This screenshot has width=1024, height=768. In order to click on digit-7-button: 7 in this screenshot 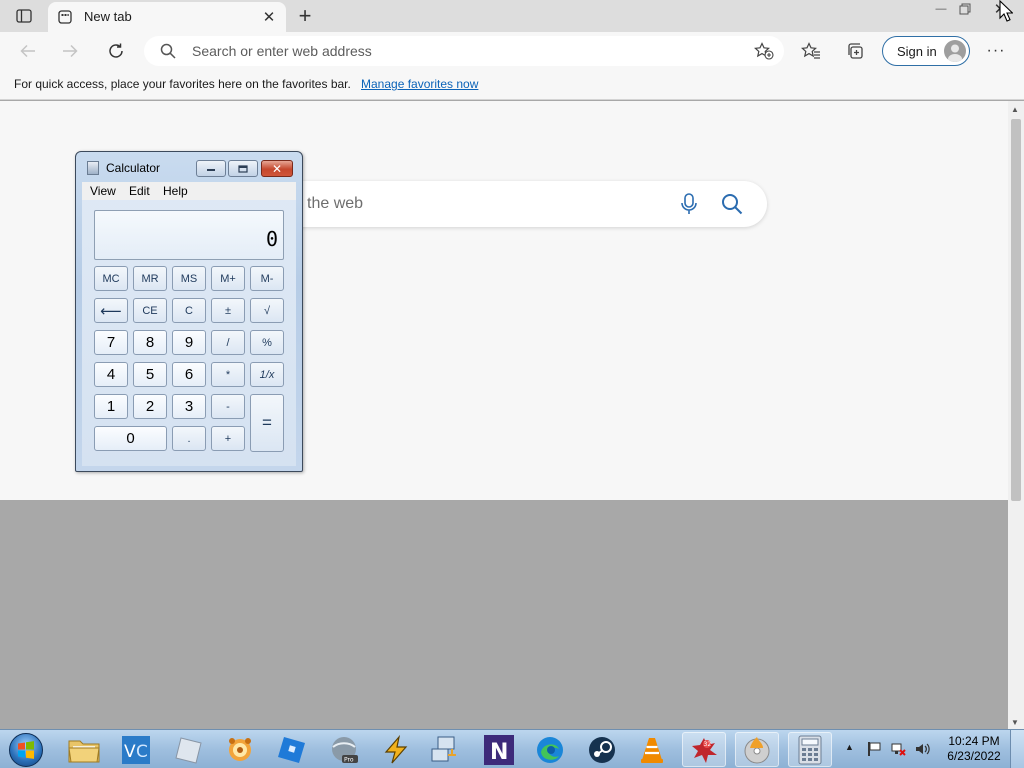, I will do `click(111, 342)`.